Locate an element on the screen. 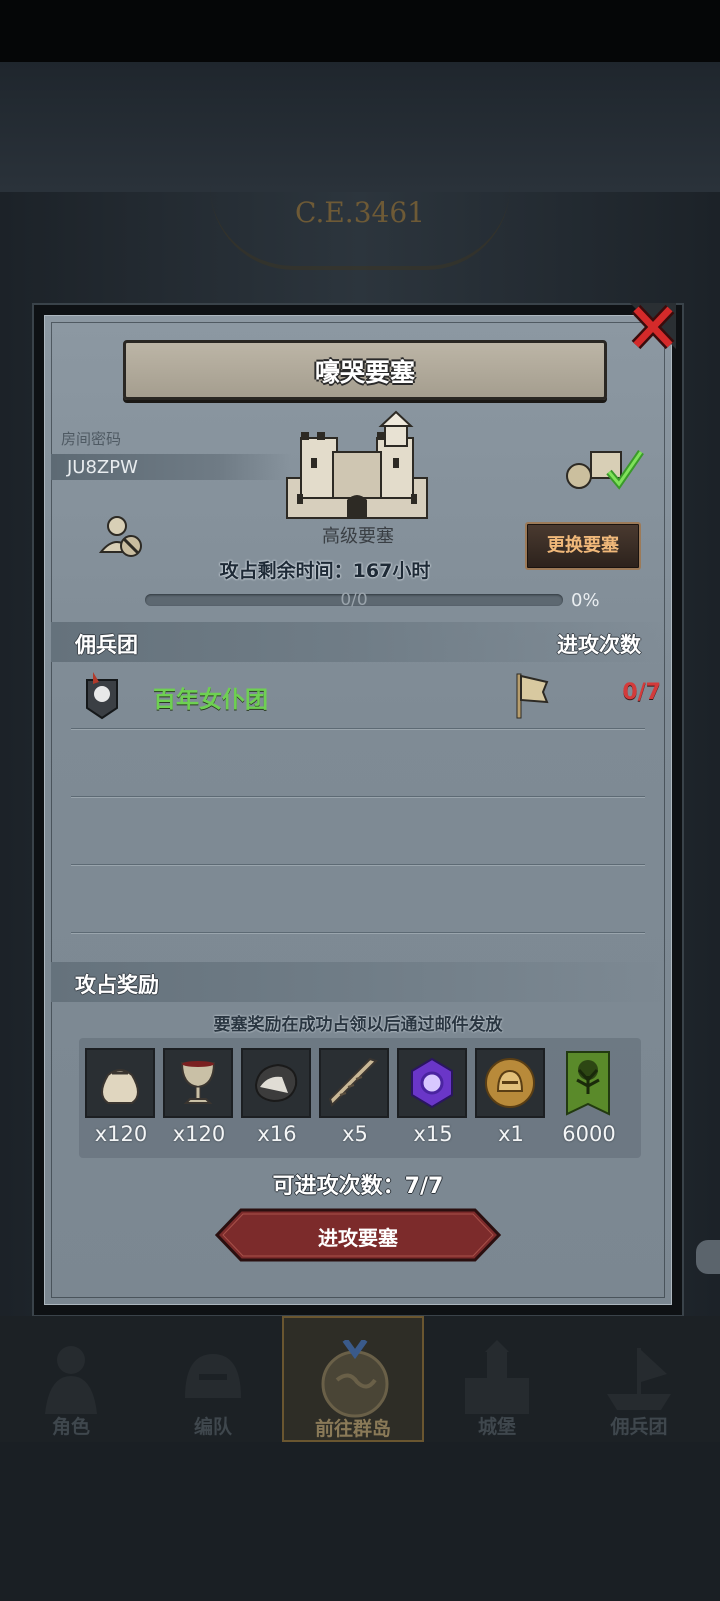 Image resolution: width=720 pixels, height=1601 pixels. ship-icon is located at coordinates (639, 1379).